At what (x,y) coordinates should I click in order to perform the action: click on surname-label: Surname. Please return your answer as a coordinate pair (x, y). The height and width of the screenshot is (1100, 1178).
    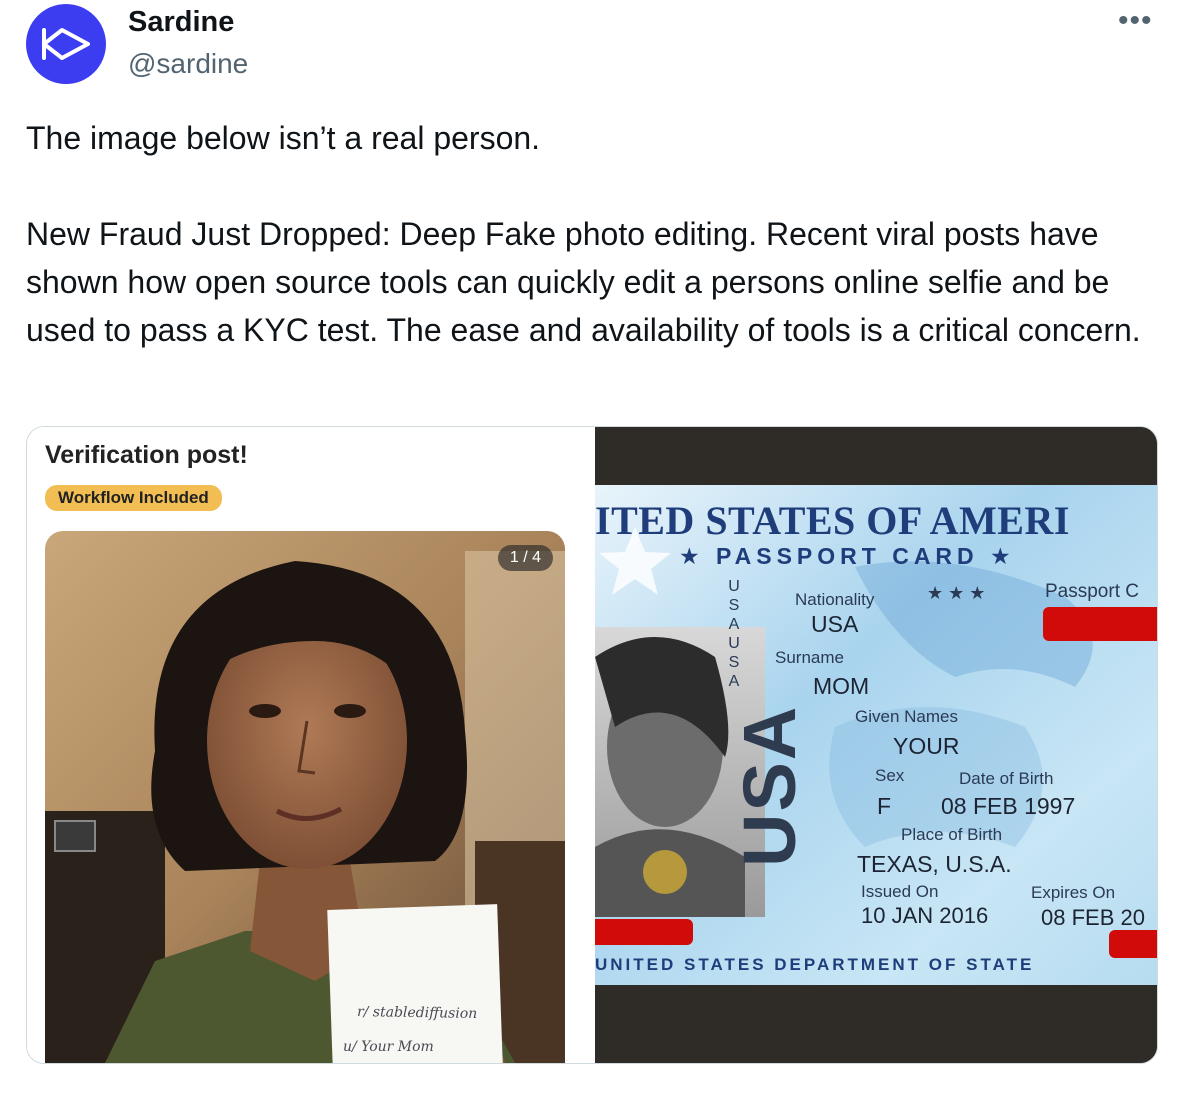
    Looking at the image, I should click on (809, 657).